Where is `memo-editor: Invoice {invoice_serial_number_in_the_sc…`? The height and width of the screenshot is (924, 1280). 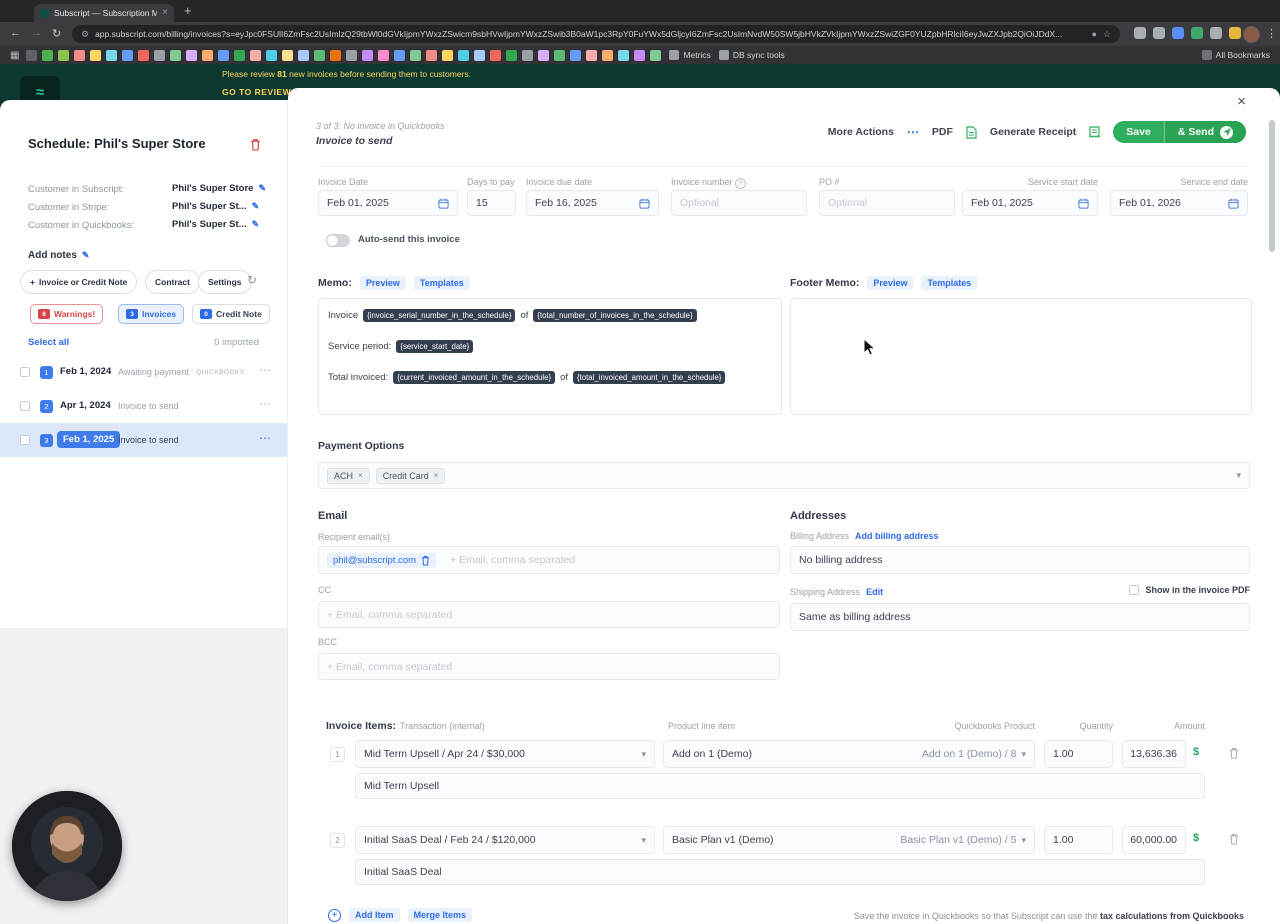 memo-editor: Invoice {invoice_serial_number_in_the_sc… is located at coordinates (550, 356).